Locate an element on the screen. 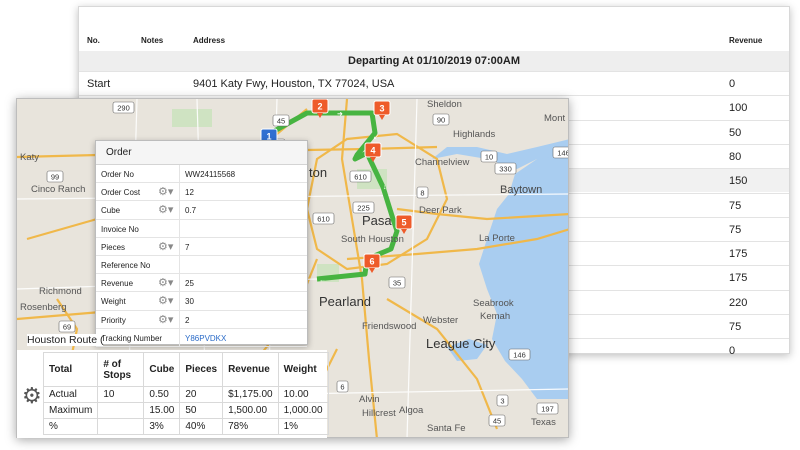  label-highlands: Highlands is located at coordinates (474, 134).